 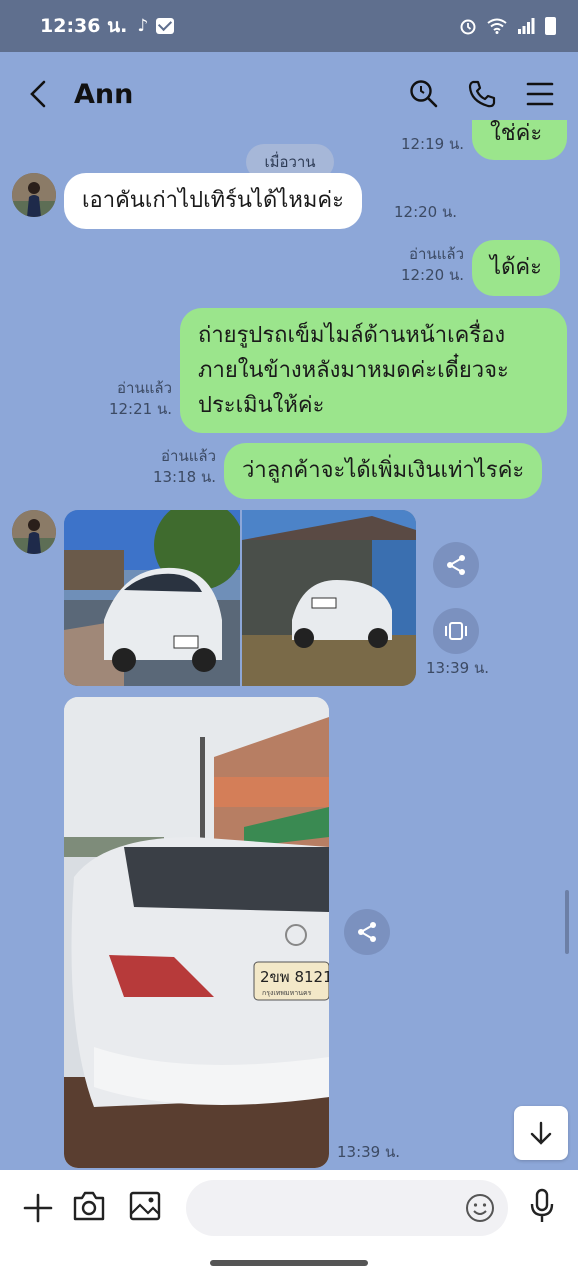 What do you see at coordinates (480, 1210) in the screenshot?
I see `emoji-icon` at bounding box center [480, 1210].